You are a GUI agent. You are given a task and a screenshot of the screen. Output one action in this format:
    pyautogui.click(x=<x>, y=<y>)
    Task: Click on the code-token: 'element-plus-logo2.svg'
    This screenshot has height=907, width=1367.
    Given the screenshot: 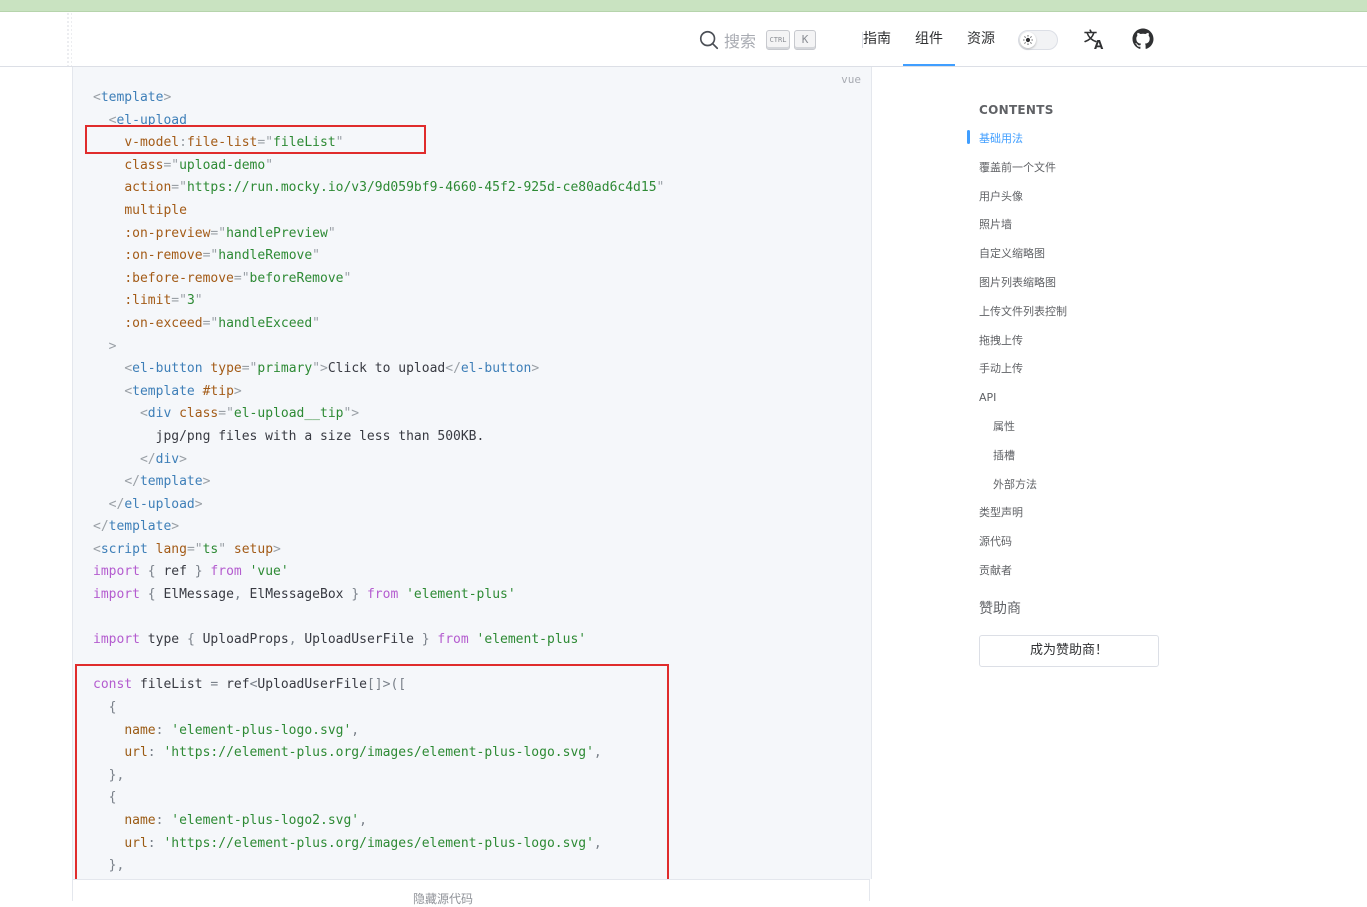 What is the action you would take?
    pyautogui.click(x=265, y=820)
    